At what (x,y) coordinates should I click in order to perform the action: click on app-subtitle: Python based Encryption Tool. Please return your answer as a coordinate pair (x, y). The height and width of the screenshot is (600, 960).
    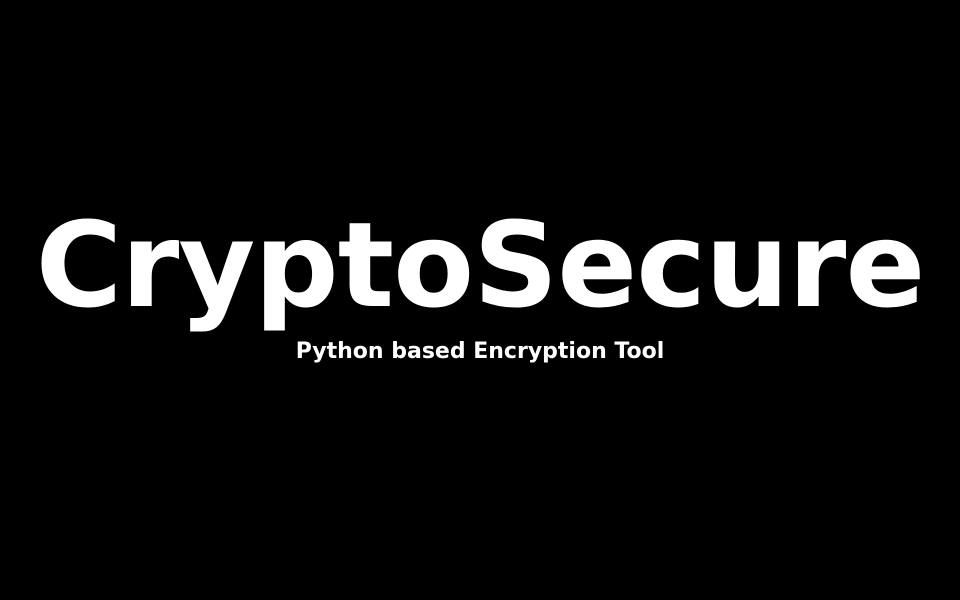
    Looking at the image, I should click on (480, 351).